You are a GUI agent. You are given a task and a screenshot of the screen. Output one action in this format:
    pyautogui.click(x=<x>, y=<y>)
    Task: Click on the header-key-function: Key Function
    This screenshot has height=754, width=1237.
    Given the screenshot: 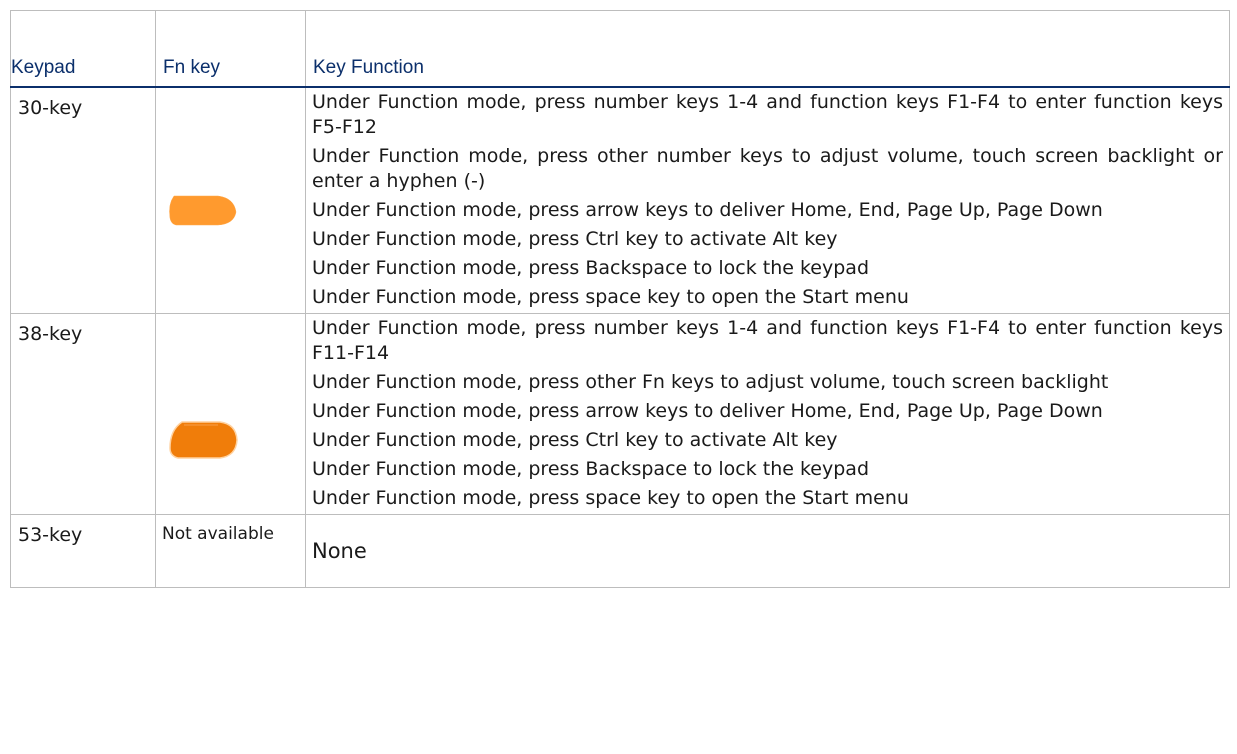 What is the action you would take?
    pyautogui.click(x=767, y=49)
    